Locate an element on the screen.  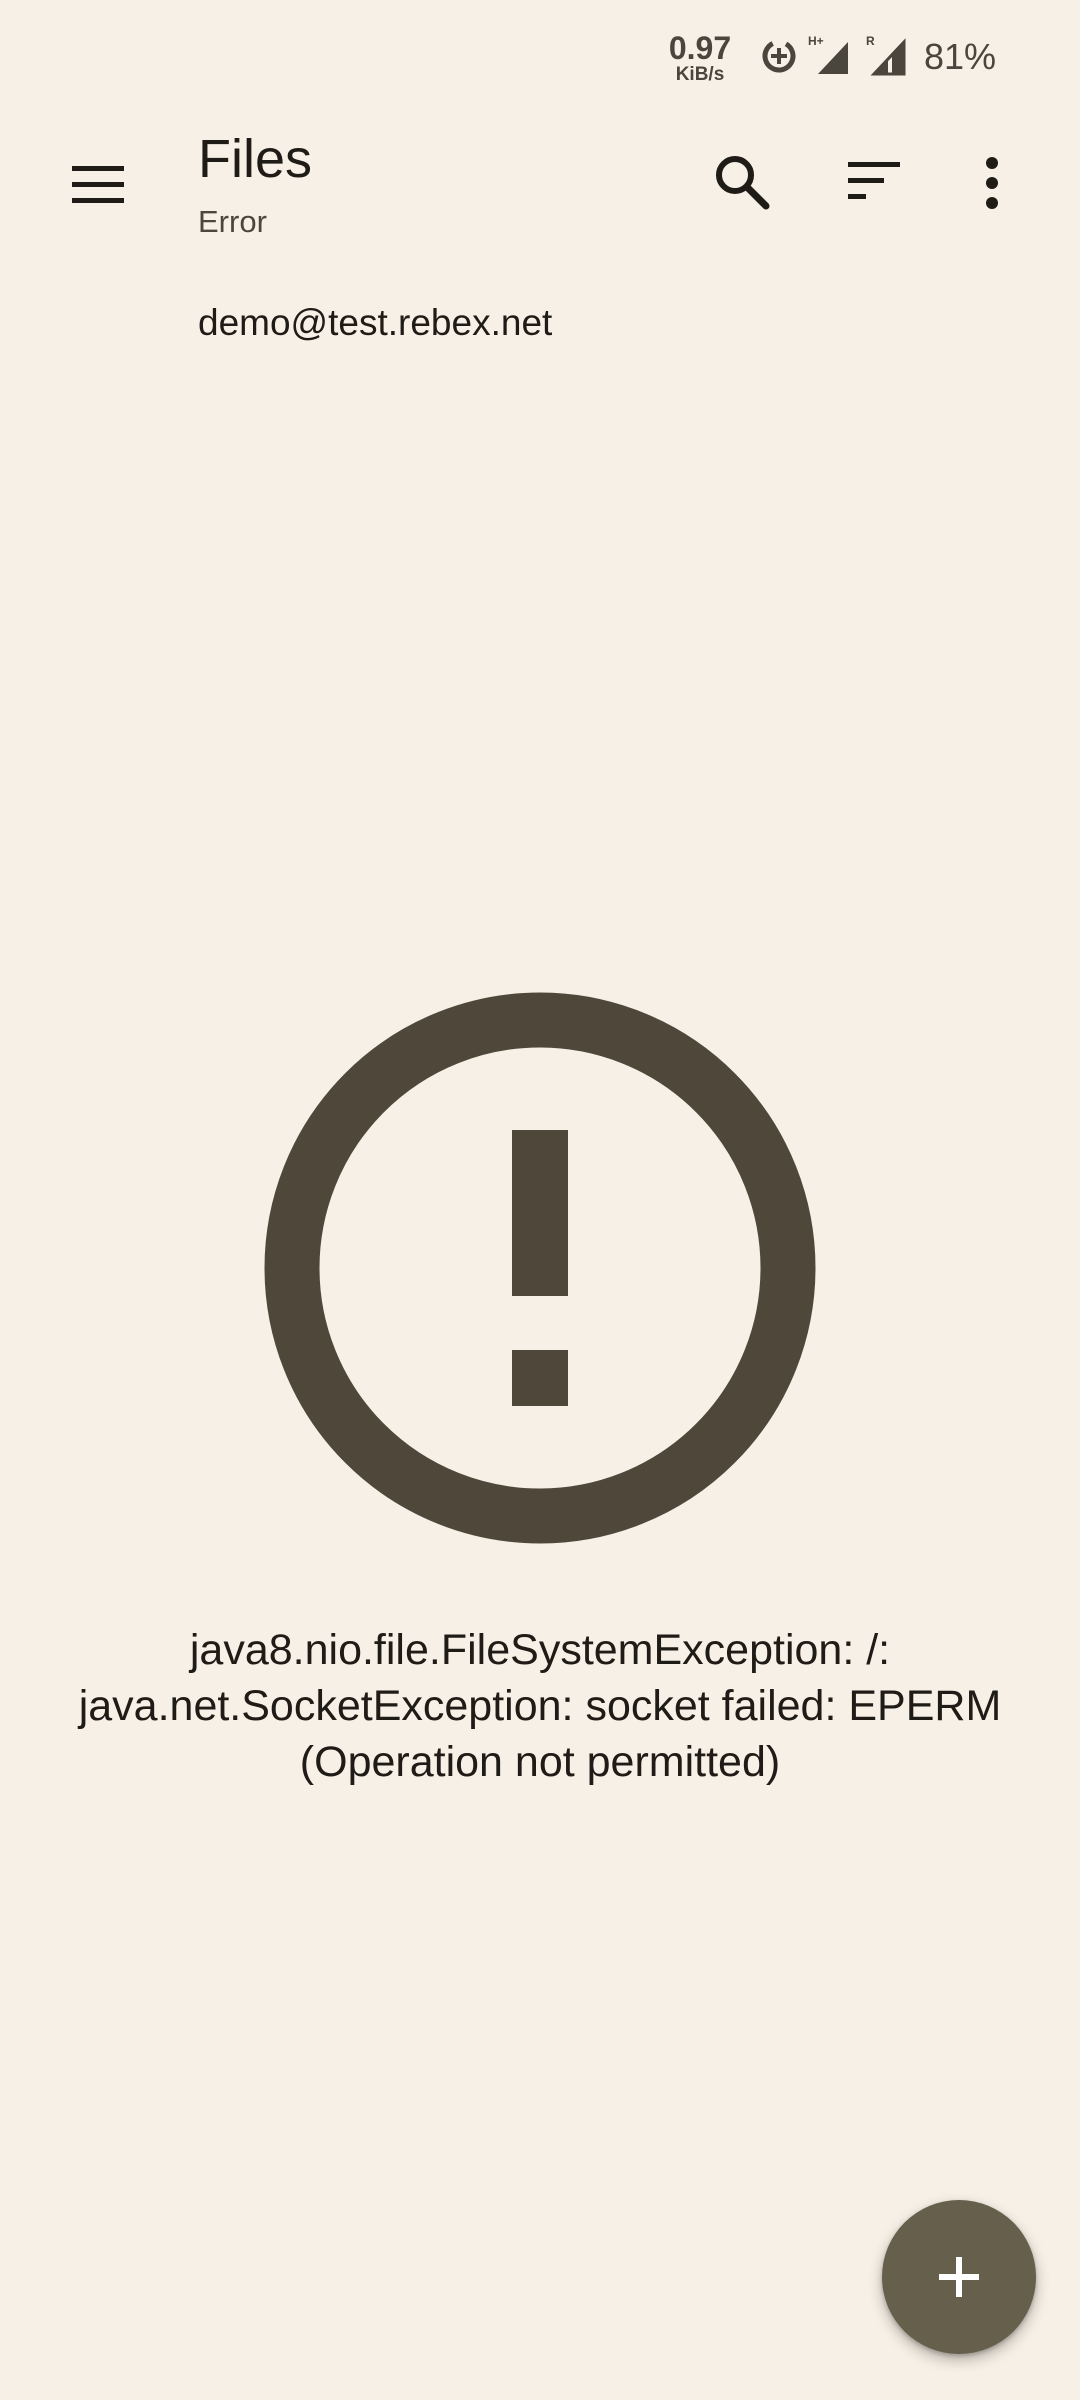
menu-icon is located at coordinates (98, 184).